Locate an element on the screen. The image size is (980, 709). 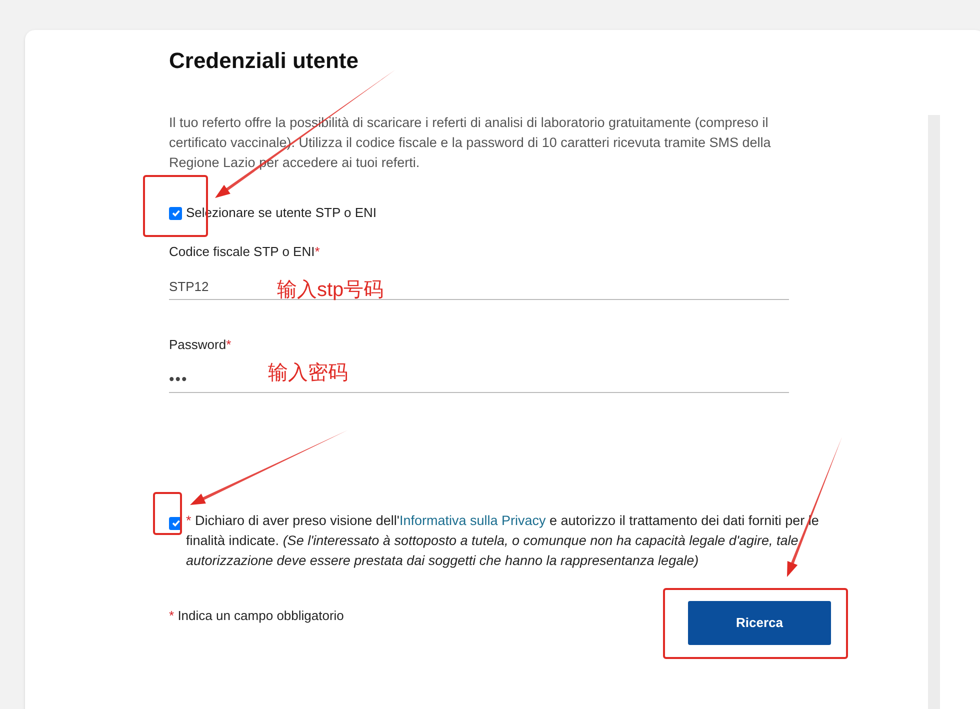
search-button: Ricerca is located at coordinates (759, 623).